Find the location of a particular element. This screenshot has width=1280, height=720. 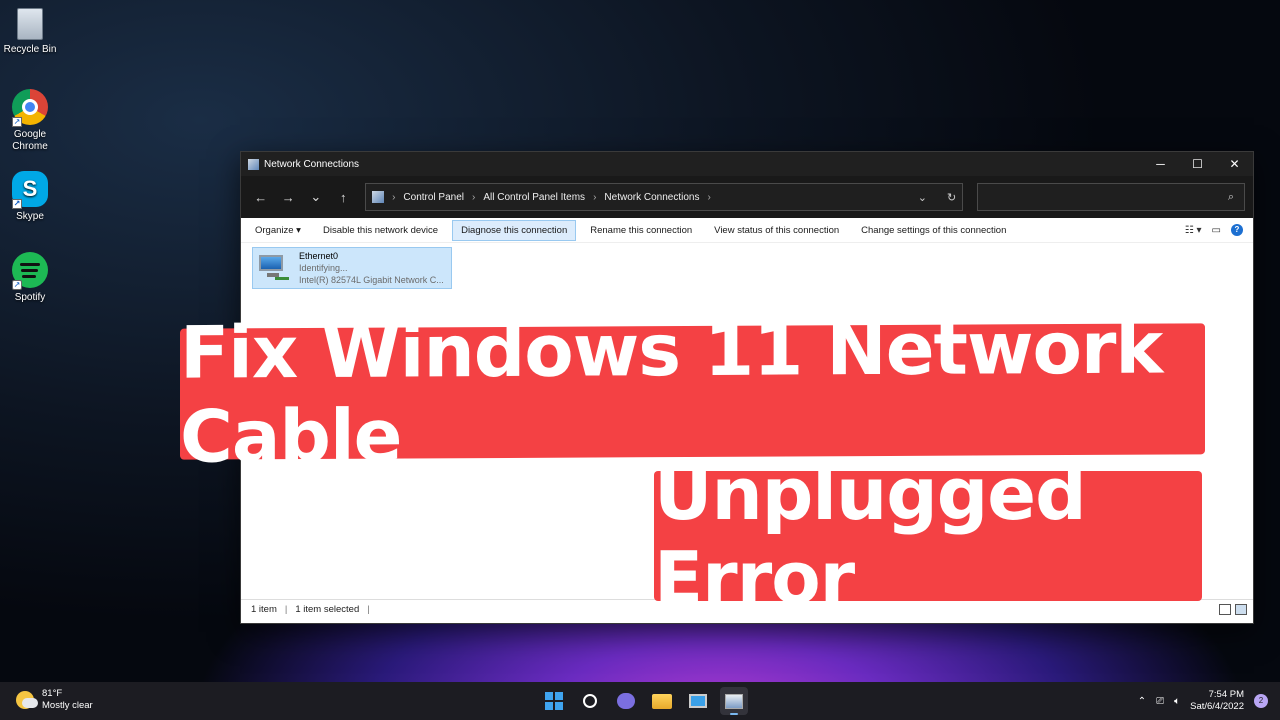

search-box: ⌕ is located at coordinates (1111, 197).